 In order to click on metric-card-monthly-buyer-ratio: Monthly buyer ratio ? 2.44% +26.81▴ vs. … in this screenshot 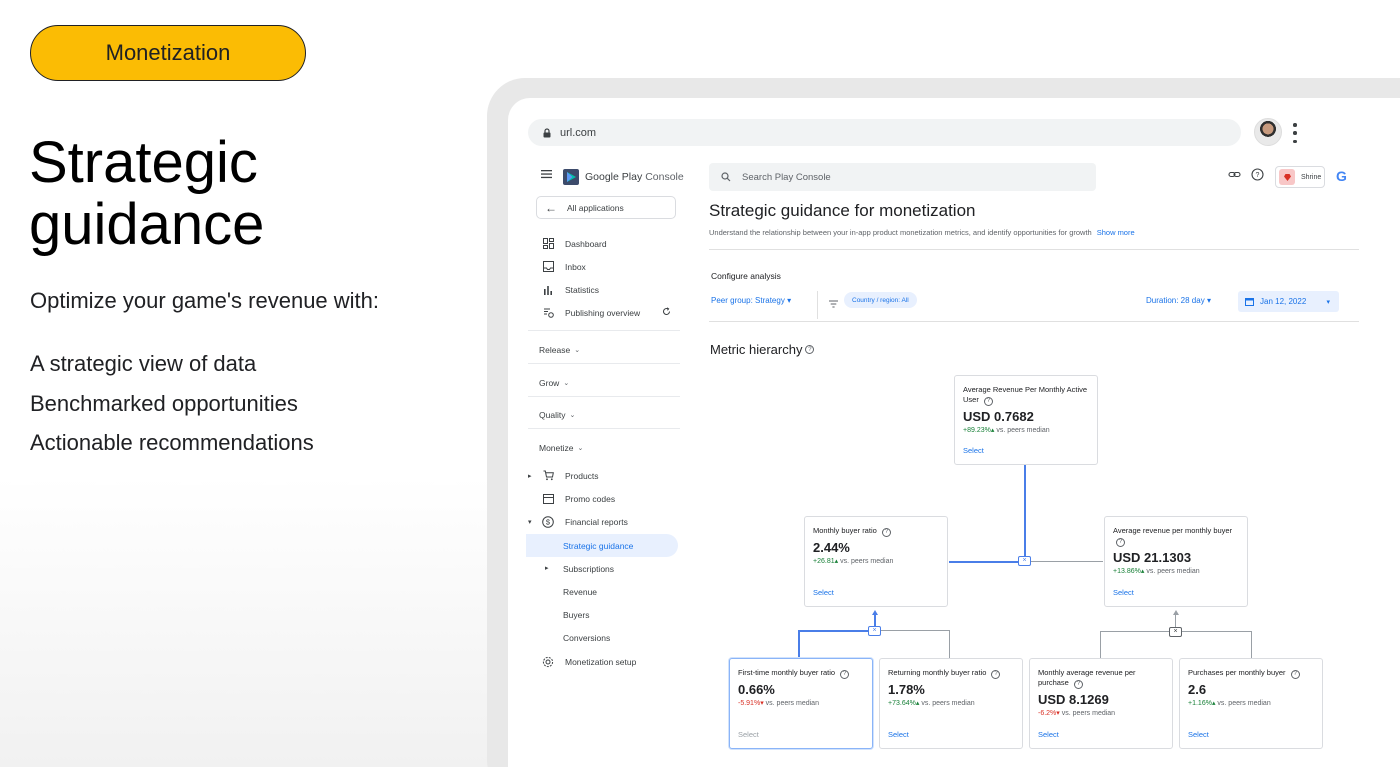, I will do `click(876, 561)`.